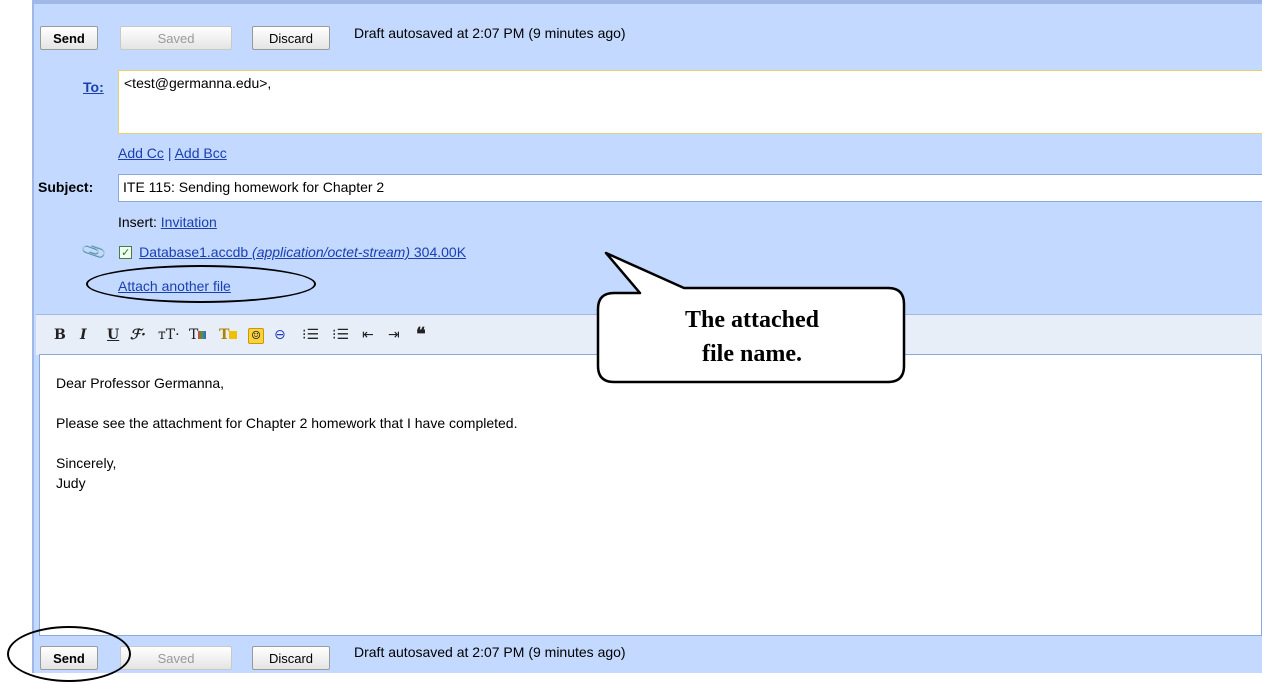 The image size is (1262, 682). Describe the element at coordinates (340, 336) in the screenshot. I see `bulleted-list-icon: ⁝☰` at that location.